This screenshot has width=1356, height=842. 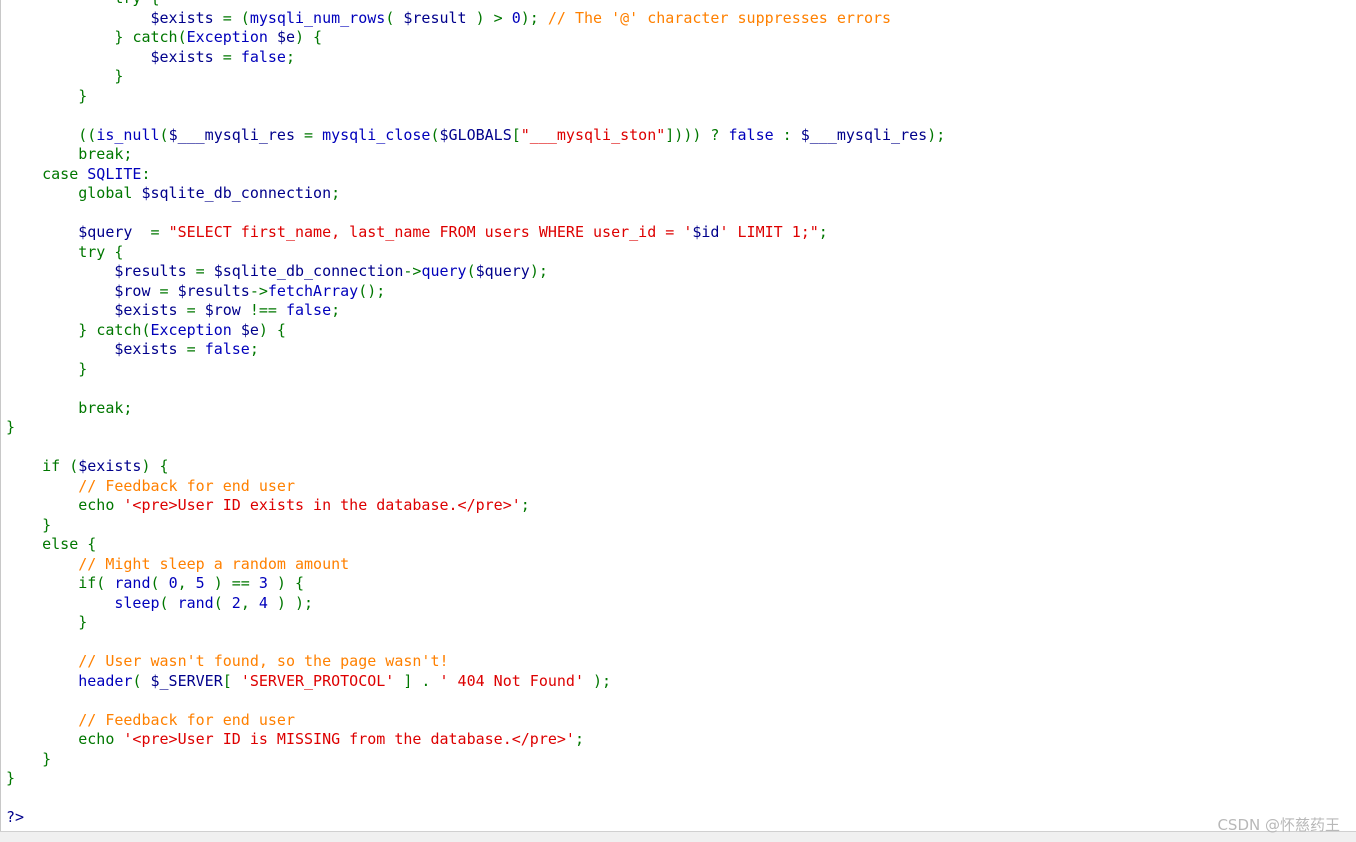 I want to click on code-token: mysqli_num_rows, so click(x=317, y=17).